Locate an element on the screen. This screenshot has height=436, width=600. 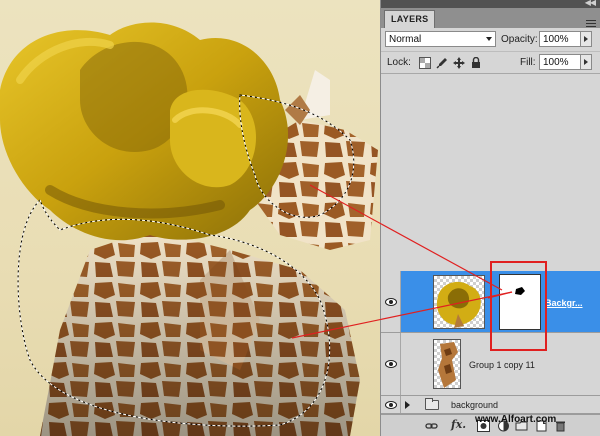
layer-mask-thumbnail is located at coordinates (520, 302).